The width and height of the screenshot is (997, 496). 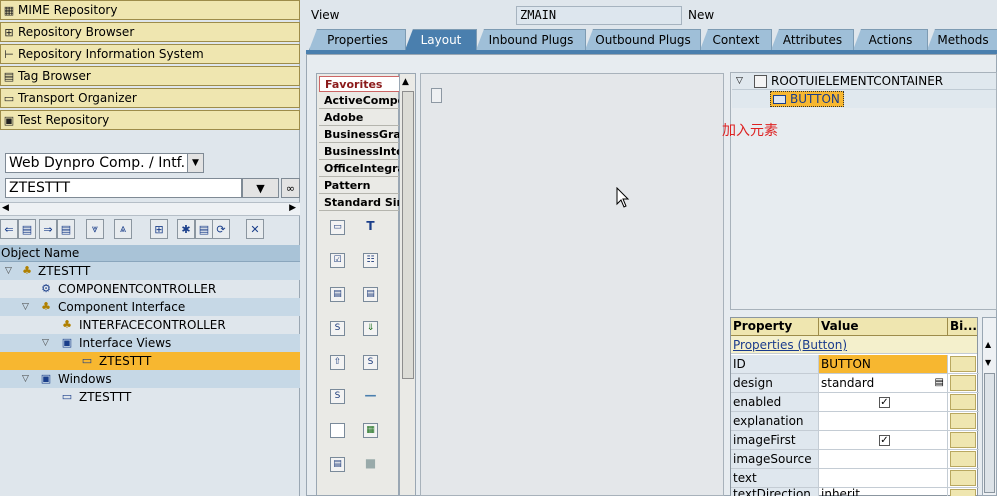 I want to click on dropdown-key-element-icon: ▤, so click(x=370, y=294).